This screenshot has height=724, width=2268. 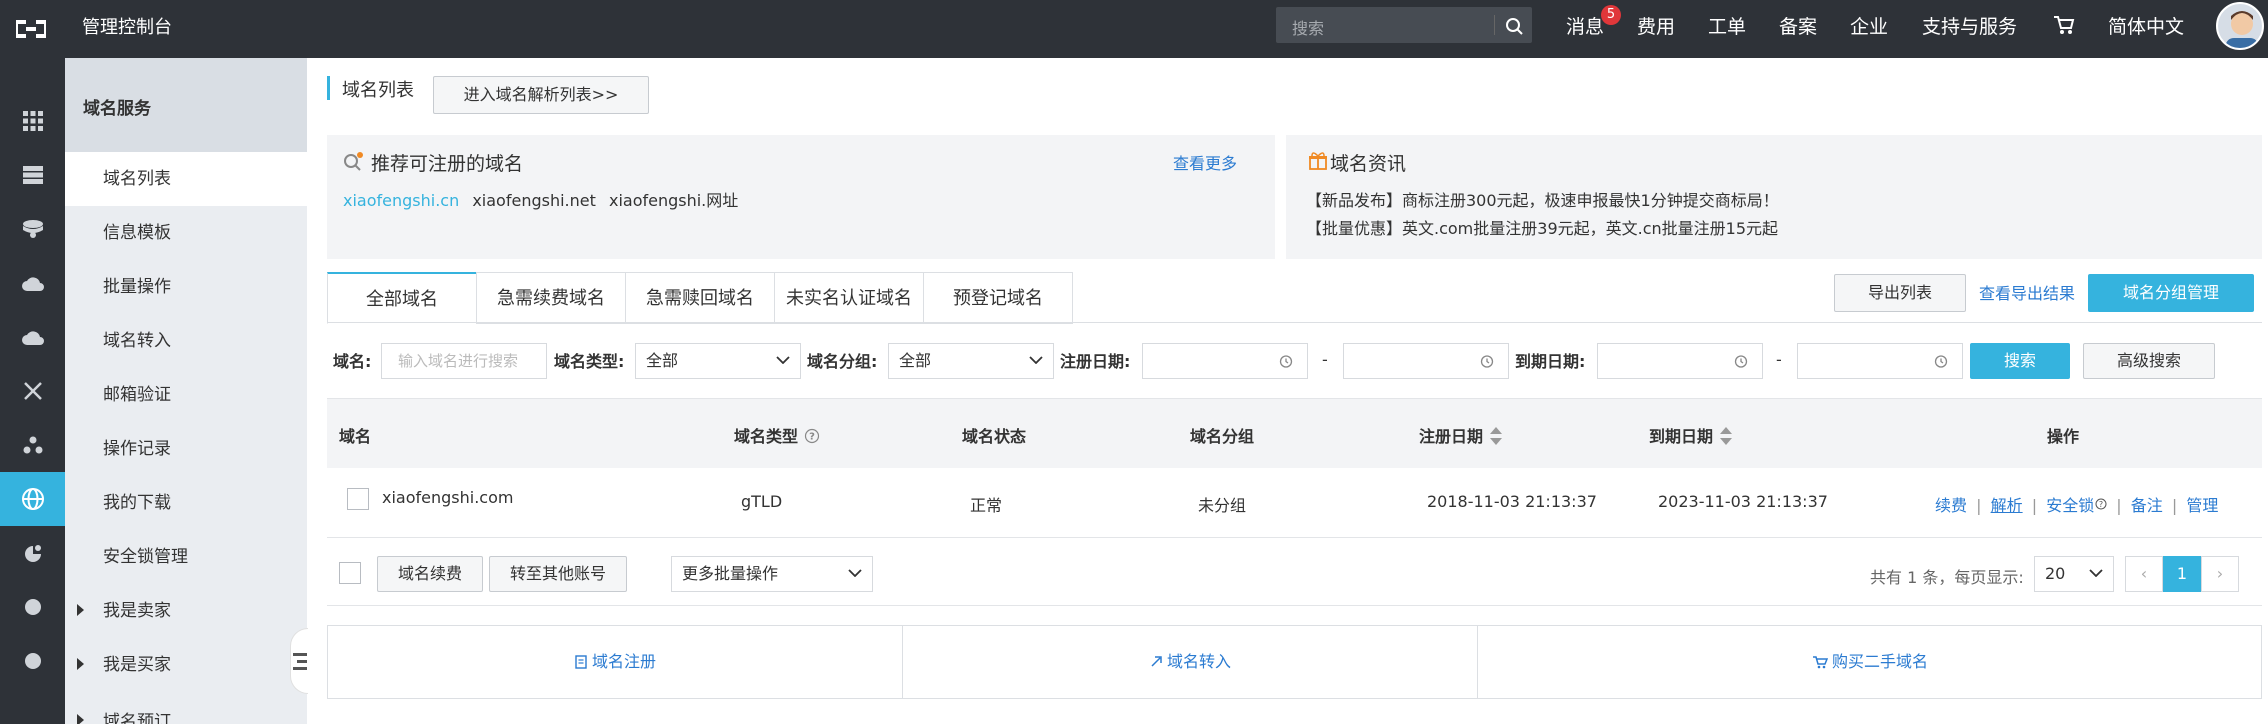 I want to click on network-icon, so click(x=32, y=391).